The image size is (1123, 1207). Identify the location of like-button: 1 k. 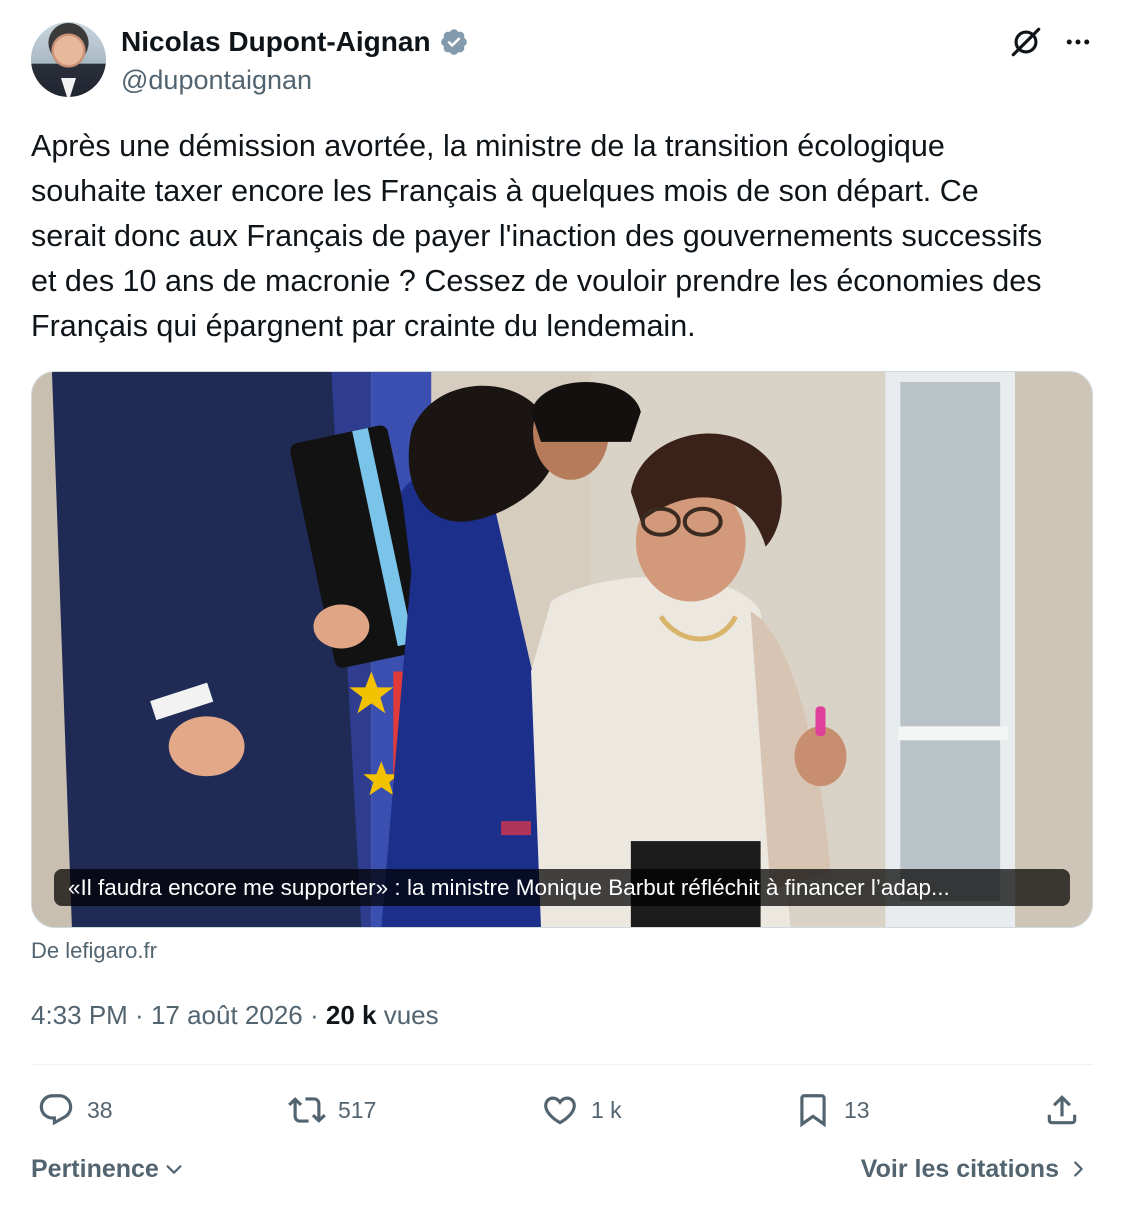
(581, 1110).